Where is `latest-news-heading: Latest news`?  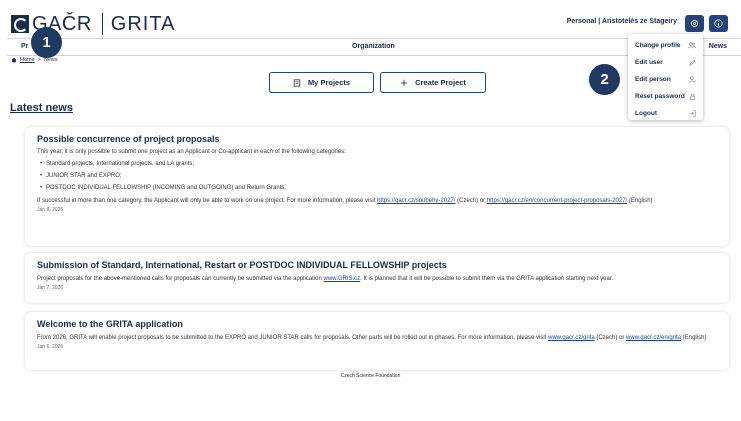 latest-news-heading: Latest news is located at coordinates (41, 108).